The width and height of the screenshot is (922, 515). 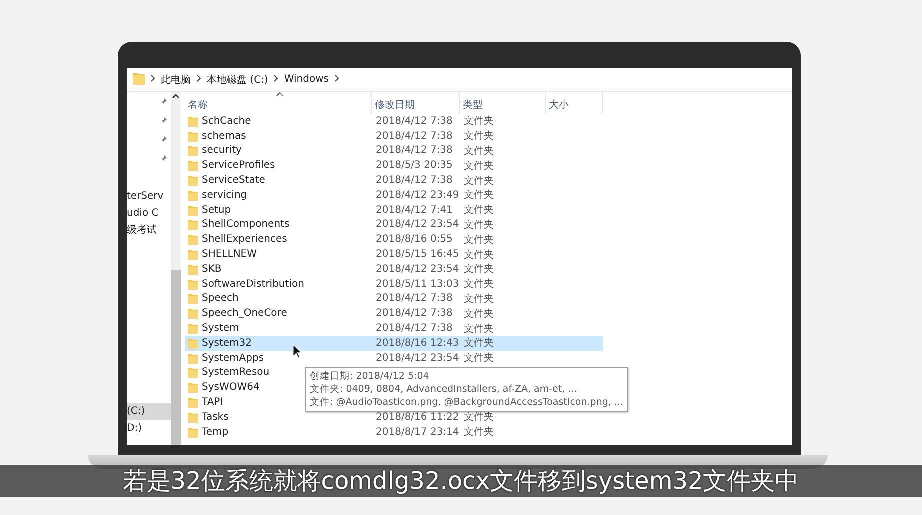 I want to click on file-name: ShellComponents, so click(x=246, y=224).